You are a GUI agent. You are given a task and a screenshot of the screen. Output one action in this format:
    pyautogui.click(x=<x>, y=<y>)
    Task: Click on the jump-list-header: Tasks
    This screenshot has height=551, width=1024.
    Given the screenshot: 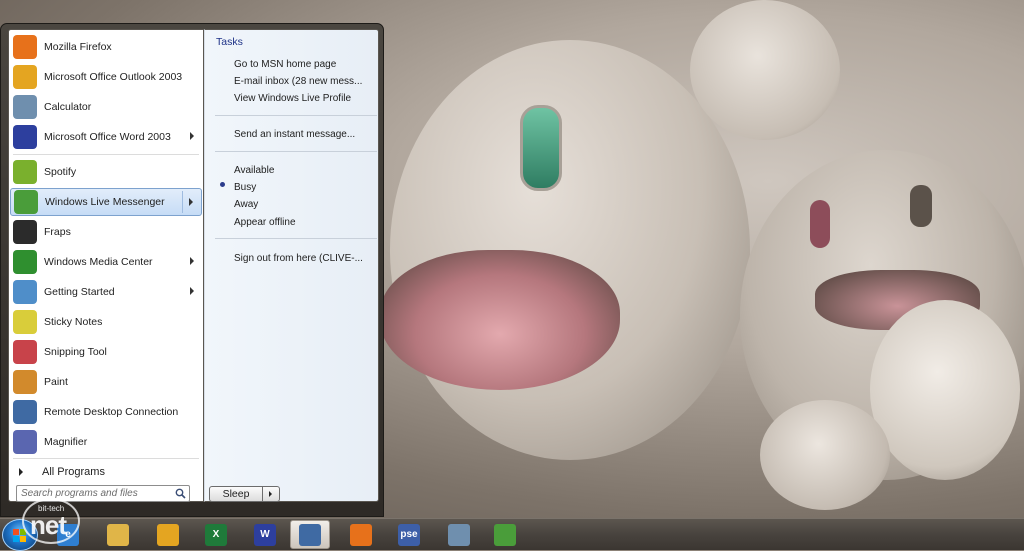 What is the action you would take?
    pyautogui.click(x=229, y=42)
    